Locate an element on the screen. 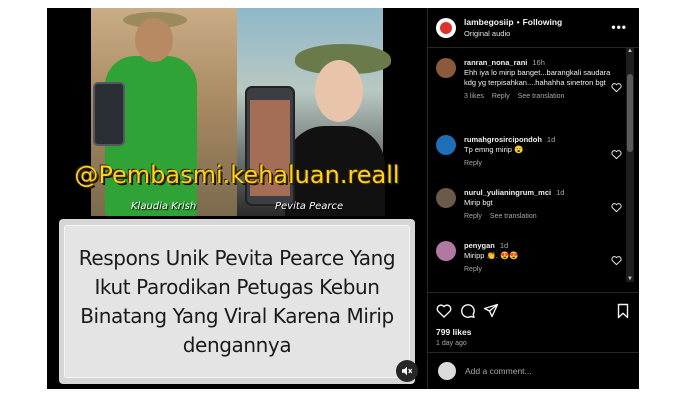  post-header: lambegosiip • Following Original audio ••• is located at coordinates (533, 28).